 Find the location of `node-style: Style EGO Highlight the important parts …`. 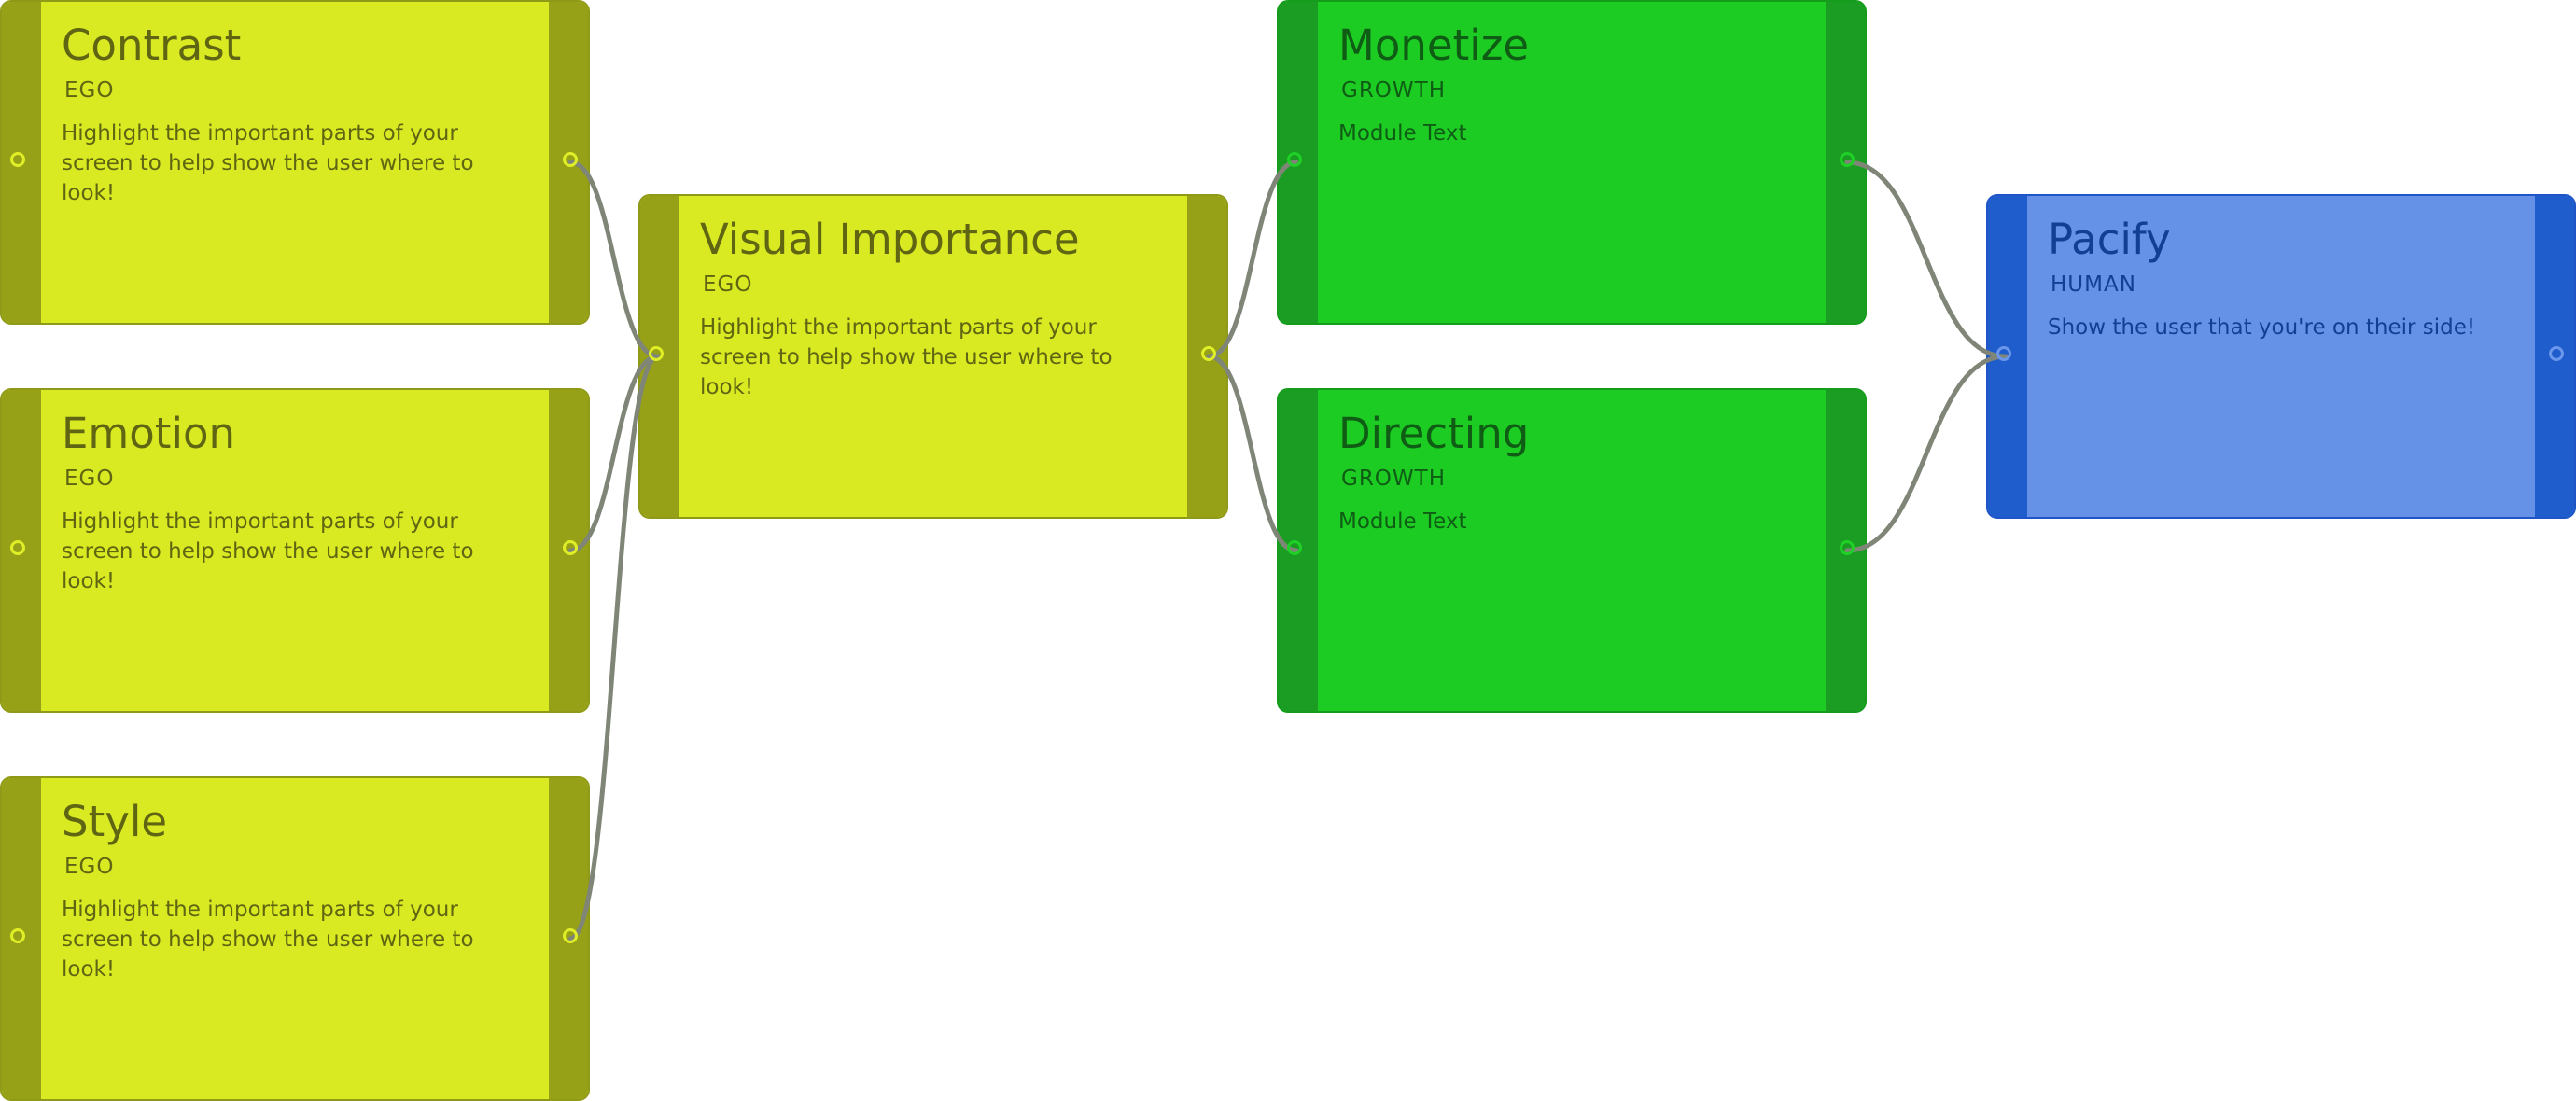

node-style: Style EGO Highlight the important parts … is located at coordinates (295, 938).